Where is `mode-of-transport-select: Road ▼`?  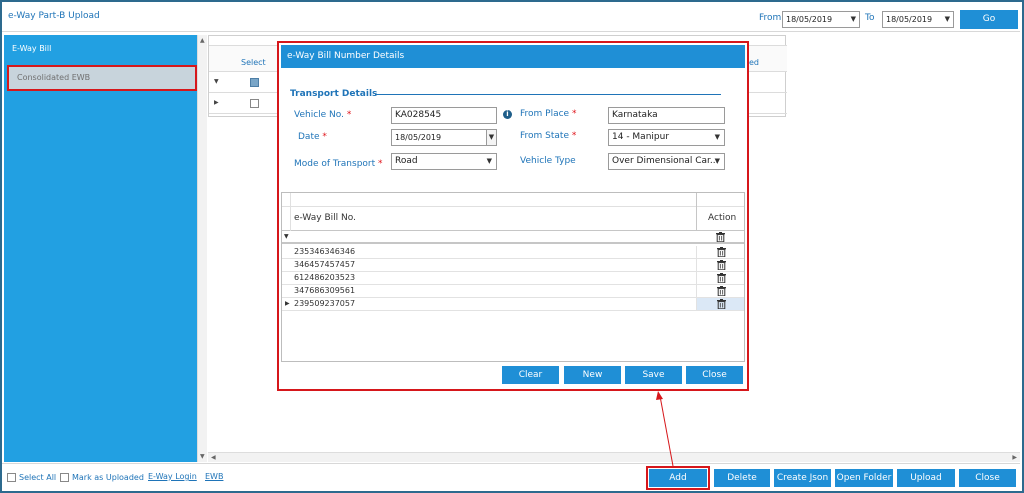 mode-of-transport-select: Road ▼ is located at coordinates (444, 161).